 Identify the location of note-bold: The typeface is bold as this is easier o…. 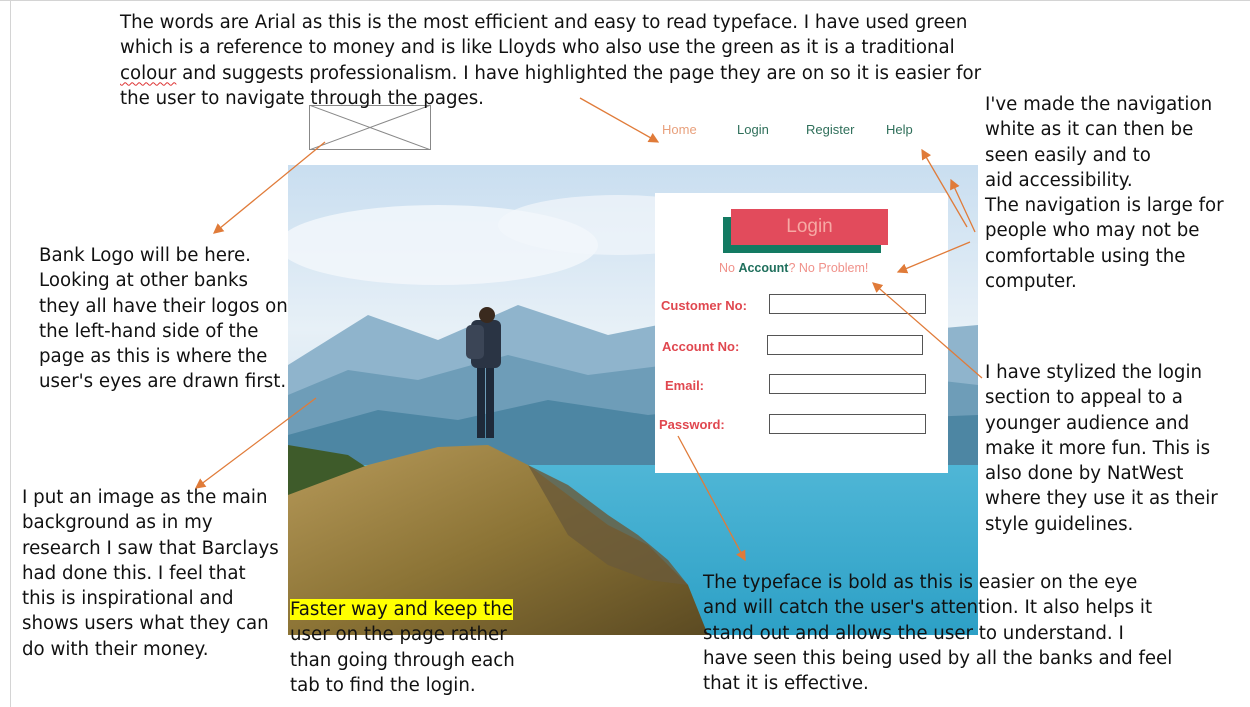
(938, 633).